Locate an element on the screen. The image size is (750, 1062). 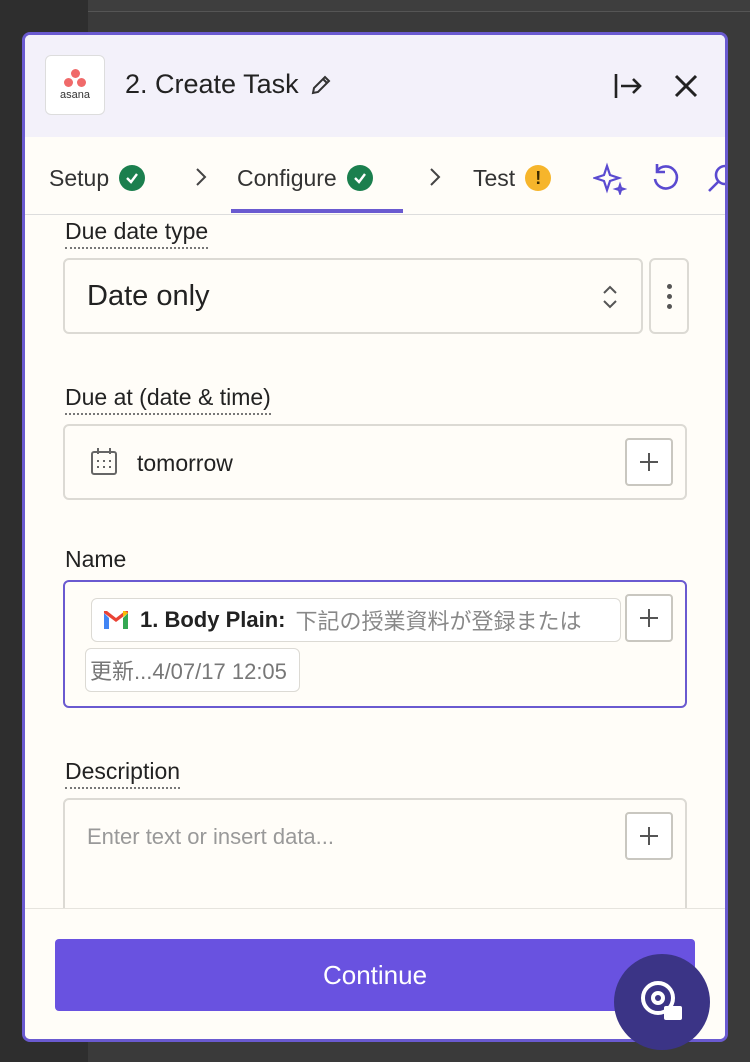
tab-test-label: Test is located at coordinates (494, 177).